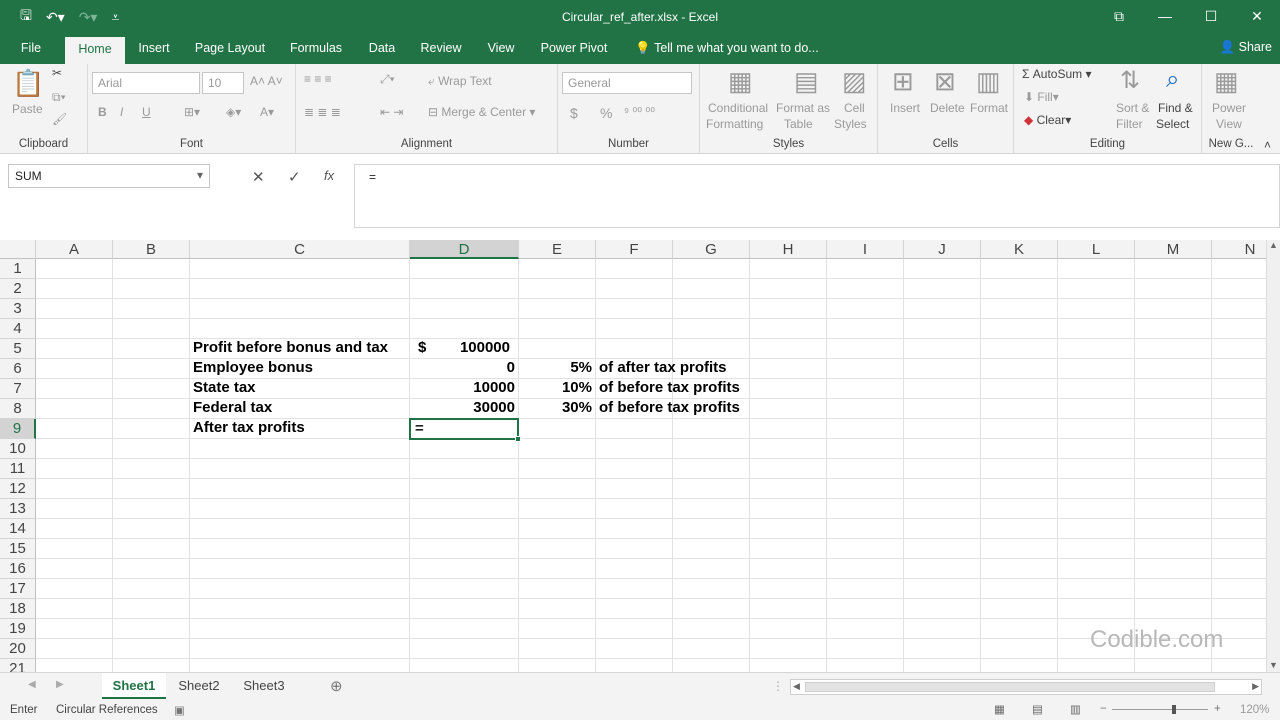 The height and width of the screenshot is (720, 1280). Describe the element at coordinates (1246, 47) in the screenshot. I see `share-button: 👤 Share` at that location.